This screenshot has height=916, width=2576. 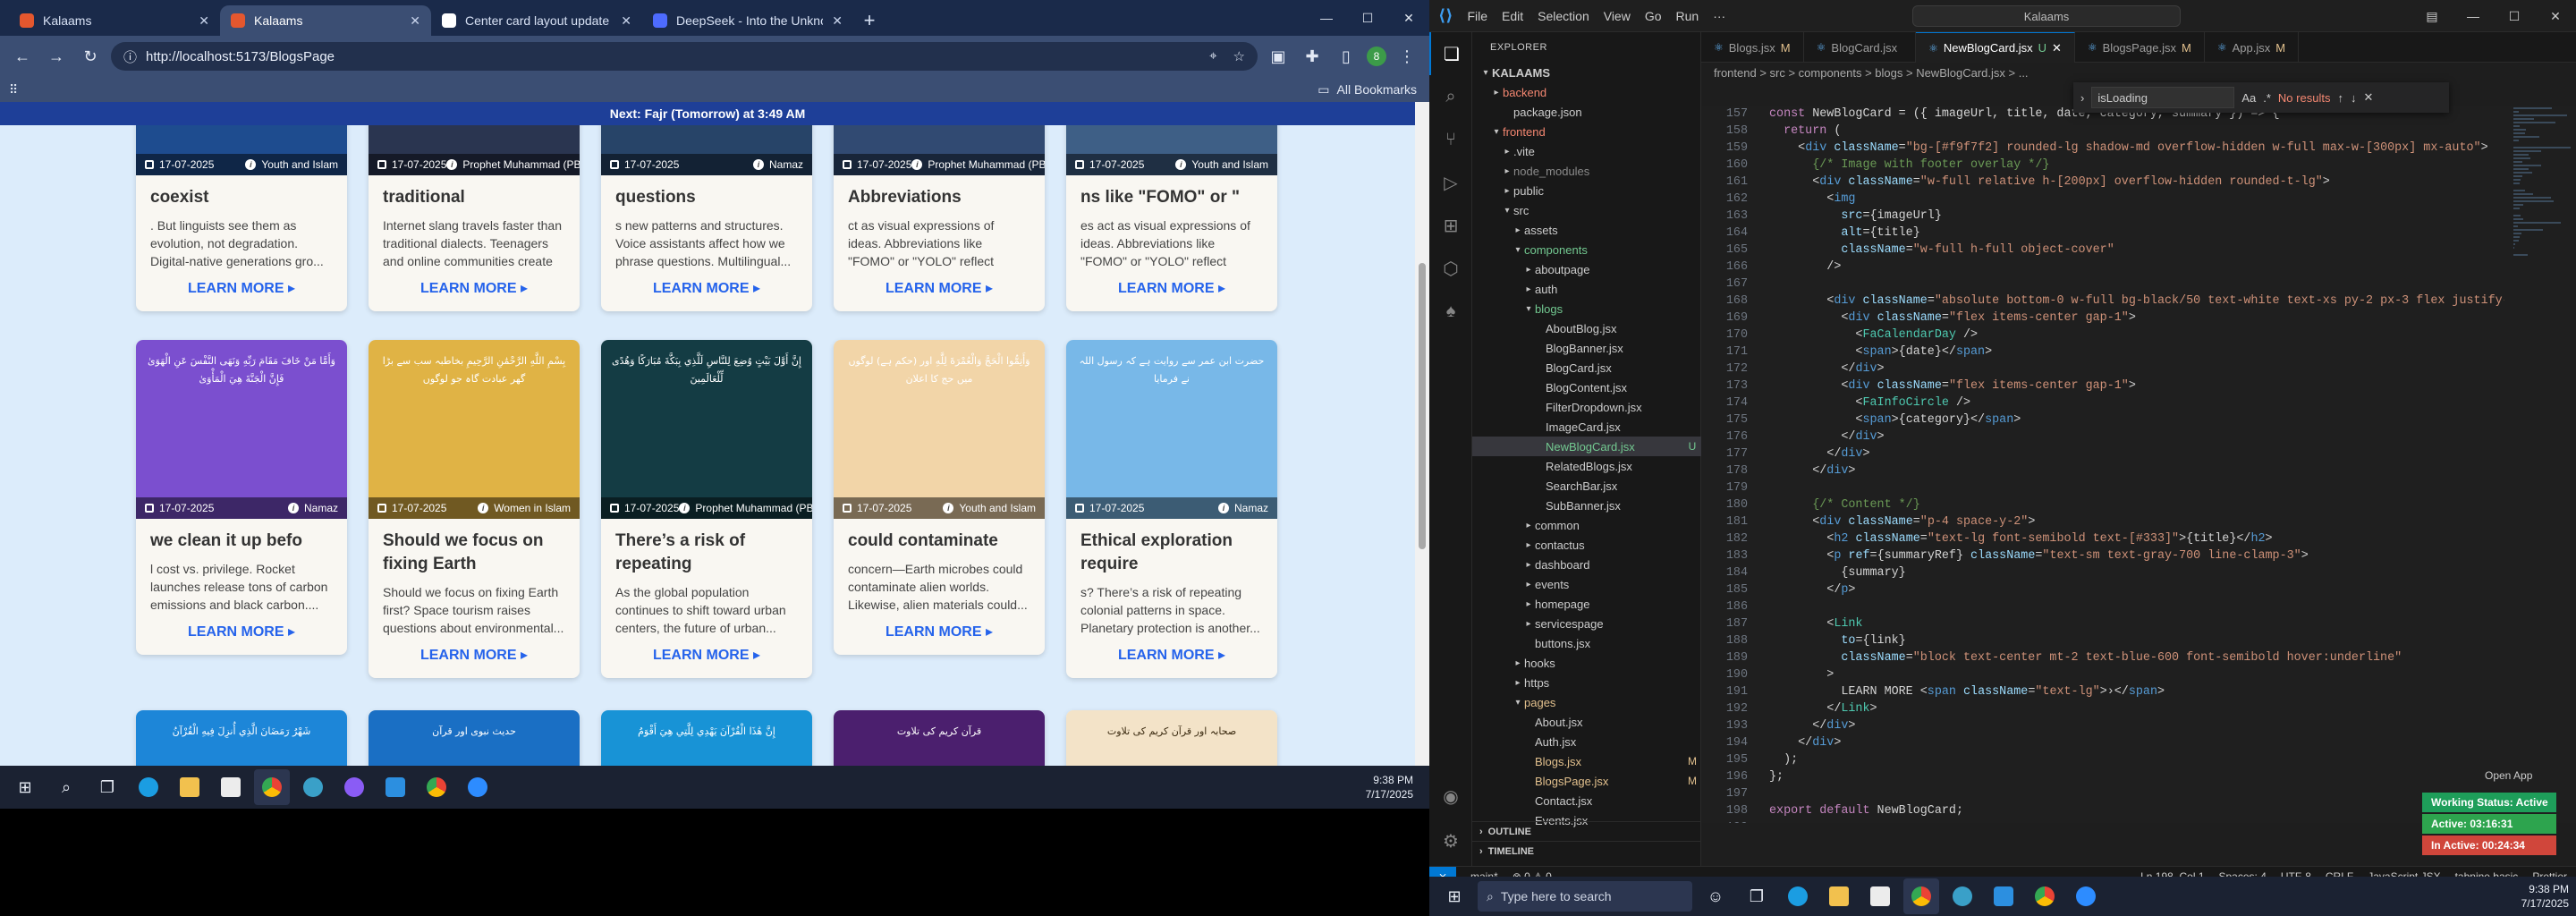 I want to click on back-icon: ←, so click(x=22, y=56).